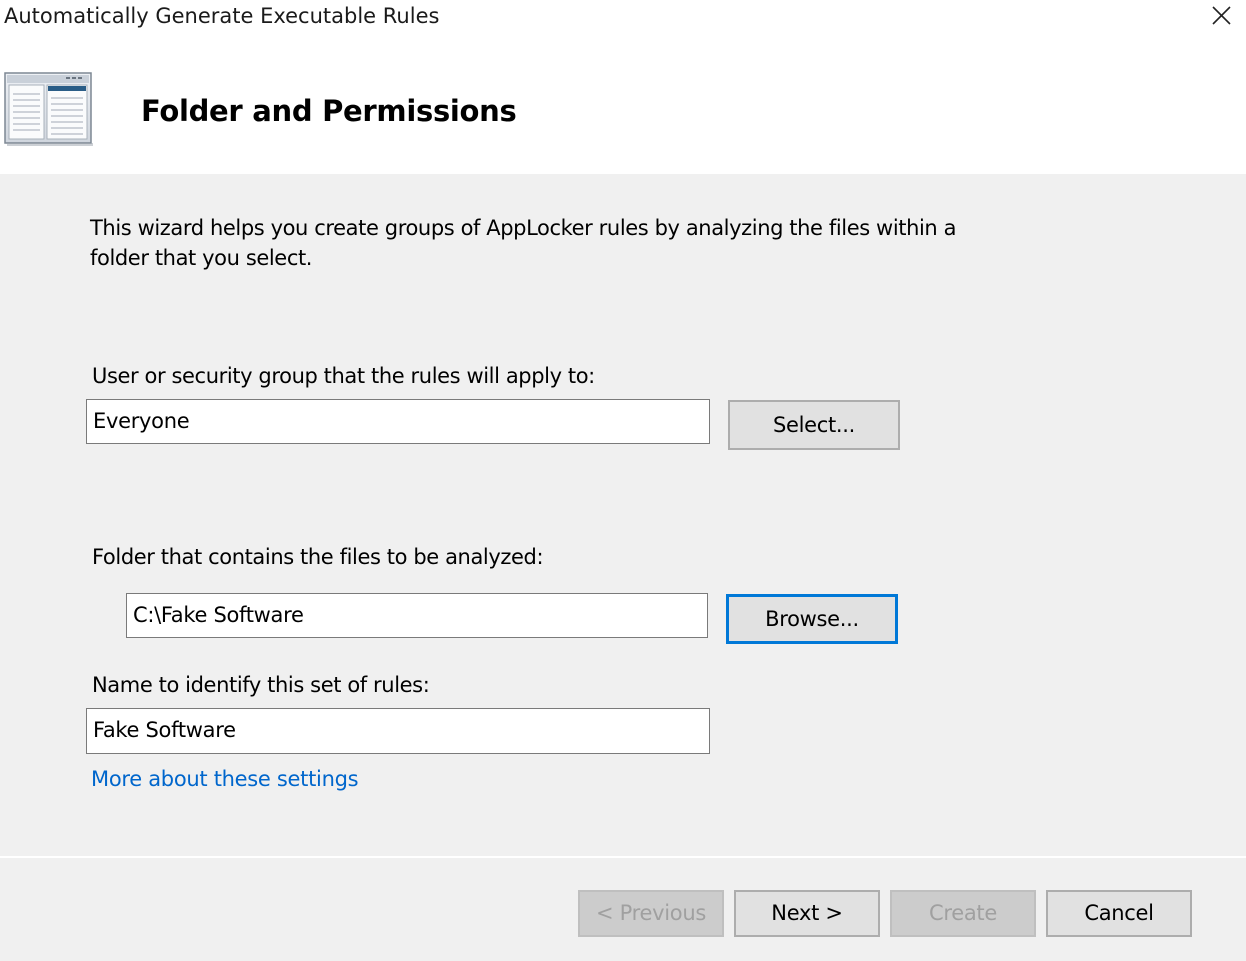 This screenshot has height=961, width=1246. What do you see at coordinates (807, 913) in the screenshot?
I see `next-button: Next >` at bounding box center [807, 913].